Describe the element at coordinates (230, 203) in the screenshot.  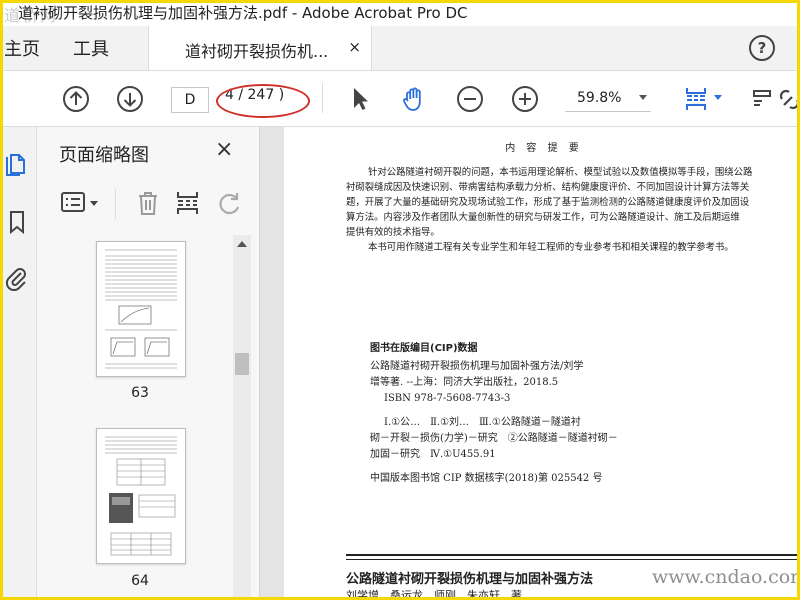
I see `rotate-page-icon` at that location.